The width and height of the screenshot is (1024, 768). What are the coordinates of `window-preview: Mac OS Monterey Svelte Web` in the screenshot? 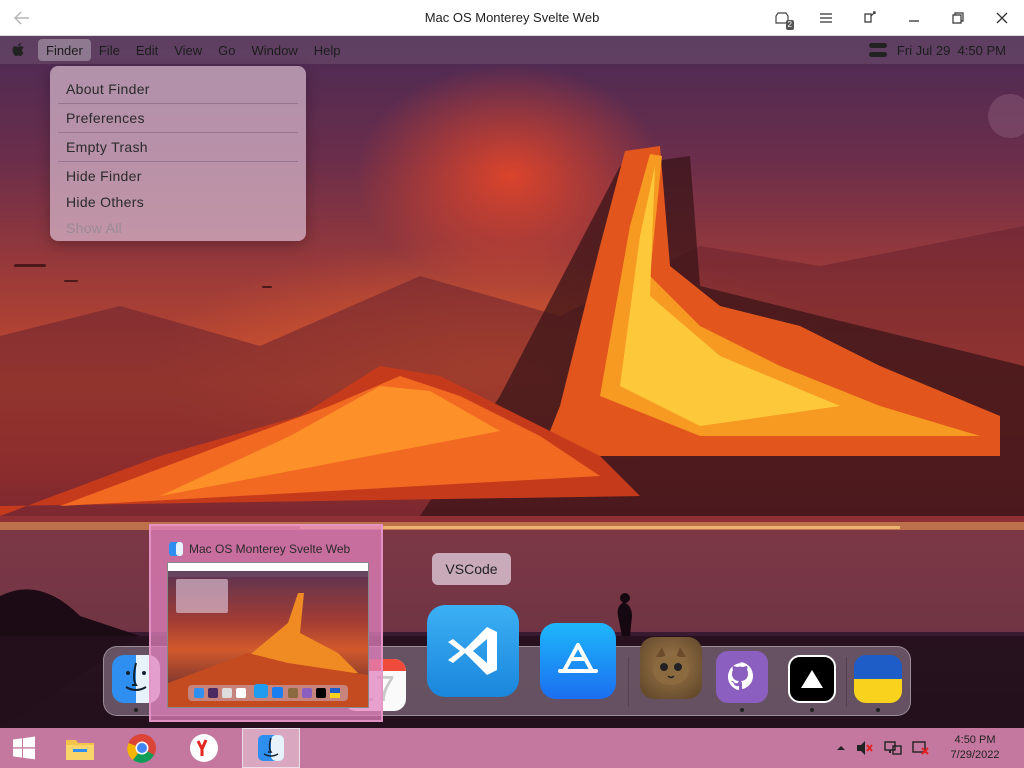 It's located at (266, 623).